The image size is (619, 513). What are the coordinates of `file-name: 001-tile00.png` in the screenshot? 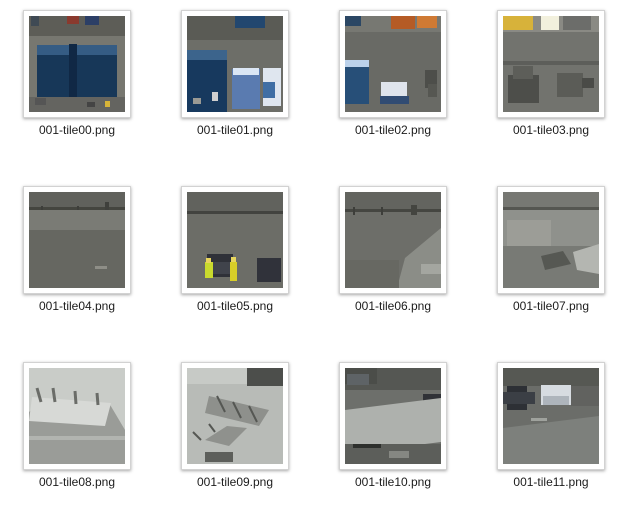 It's located at (77, 130).